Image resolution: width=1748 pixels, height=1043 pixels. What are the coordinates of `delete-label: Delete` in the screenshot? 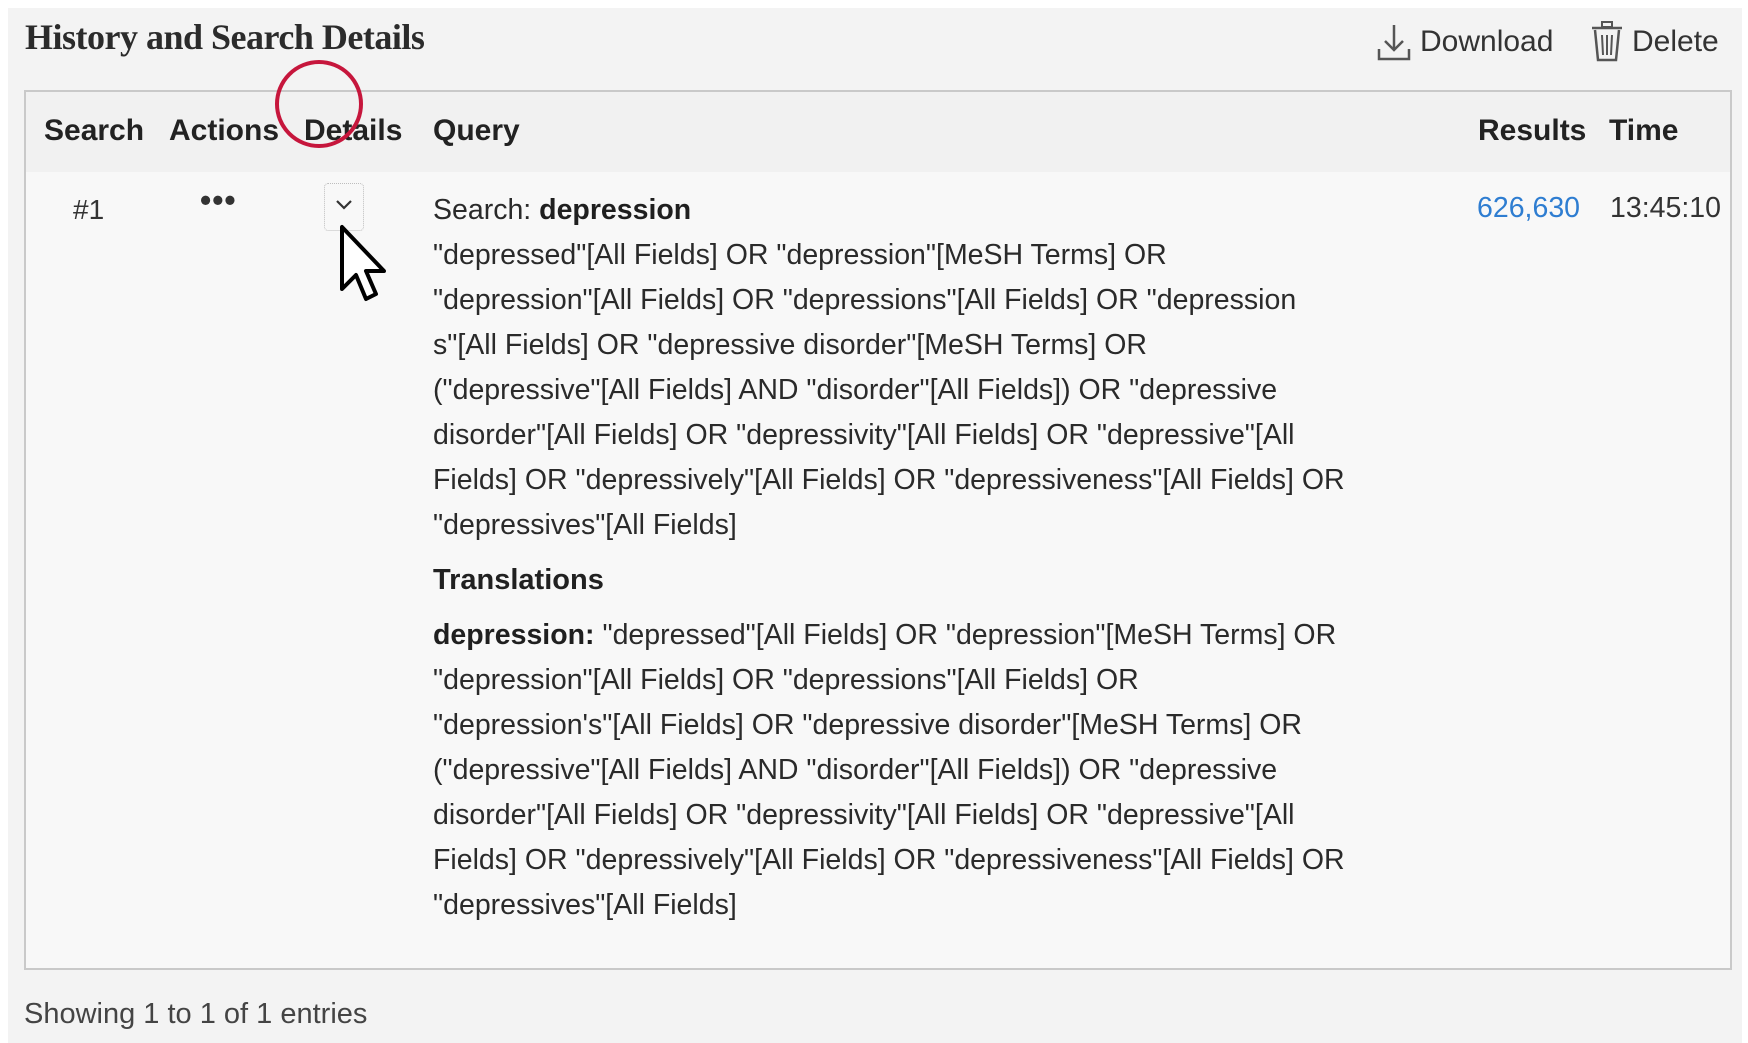 It's located at (1675, 41).